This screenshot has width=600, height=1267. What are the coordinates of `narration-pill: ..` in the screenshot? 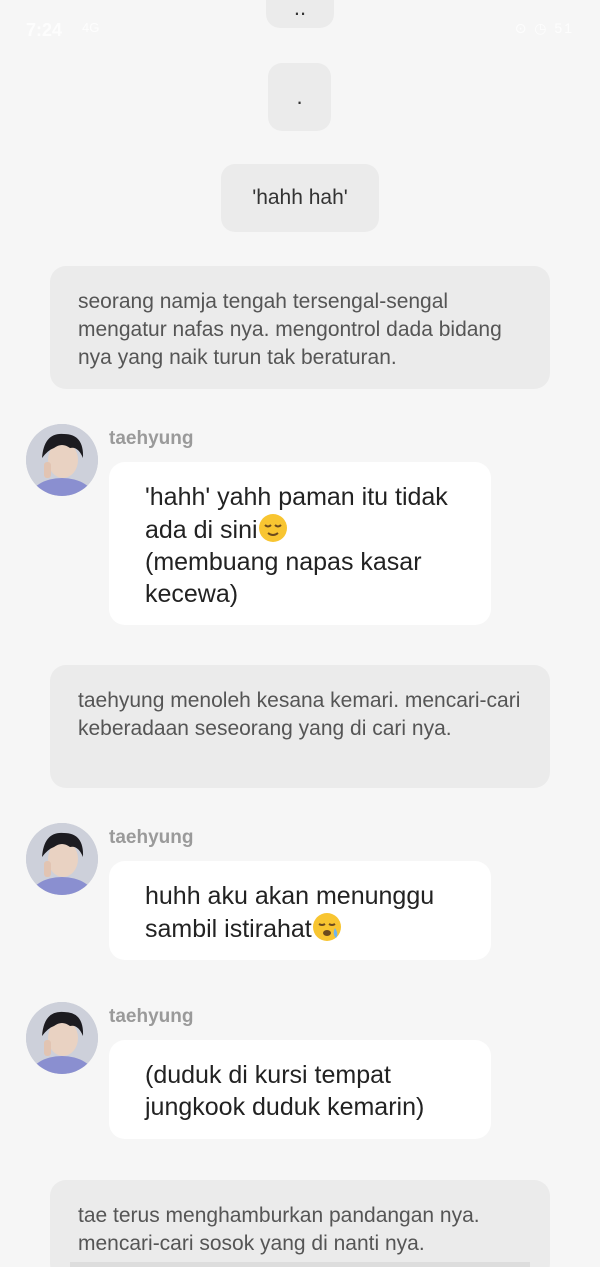 It's located at (300, 14).